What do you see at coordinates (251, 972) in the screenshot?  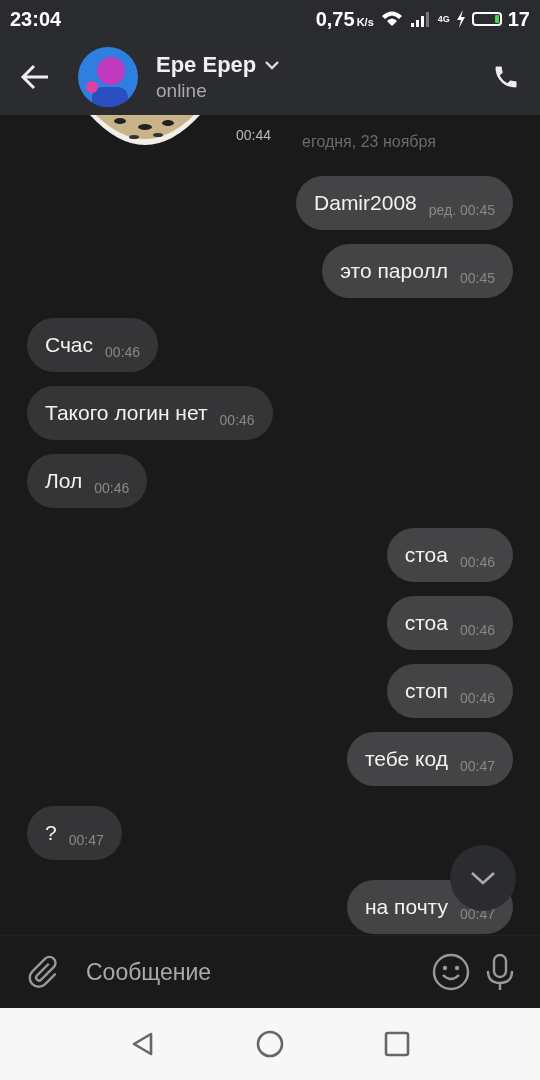 I see `message-field: Сообщение` at bounding box center [251, 972].